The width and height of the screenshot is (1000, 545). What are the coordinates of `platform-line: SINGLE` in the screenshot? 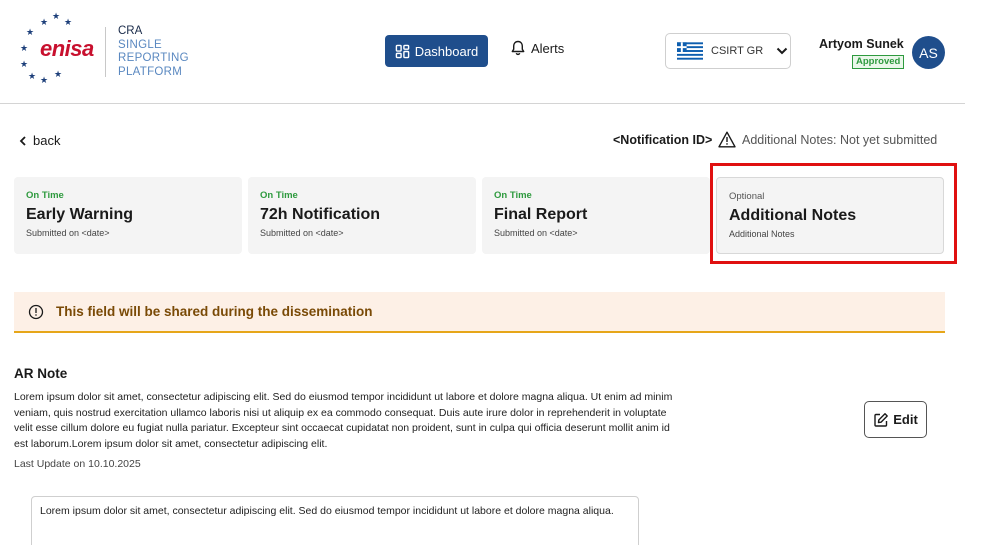 It's located at (140, 44).